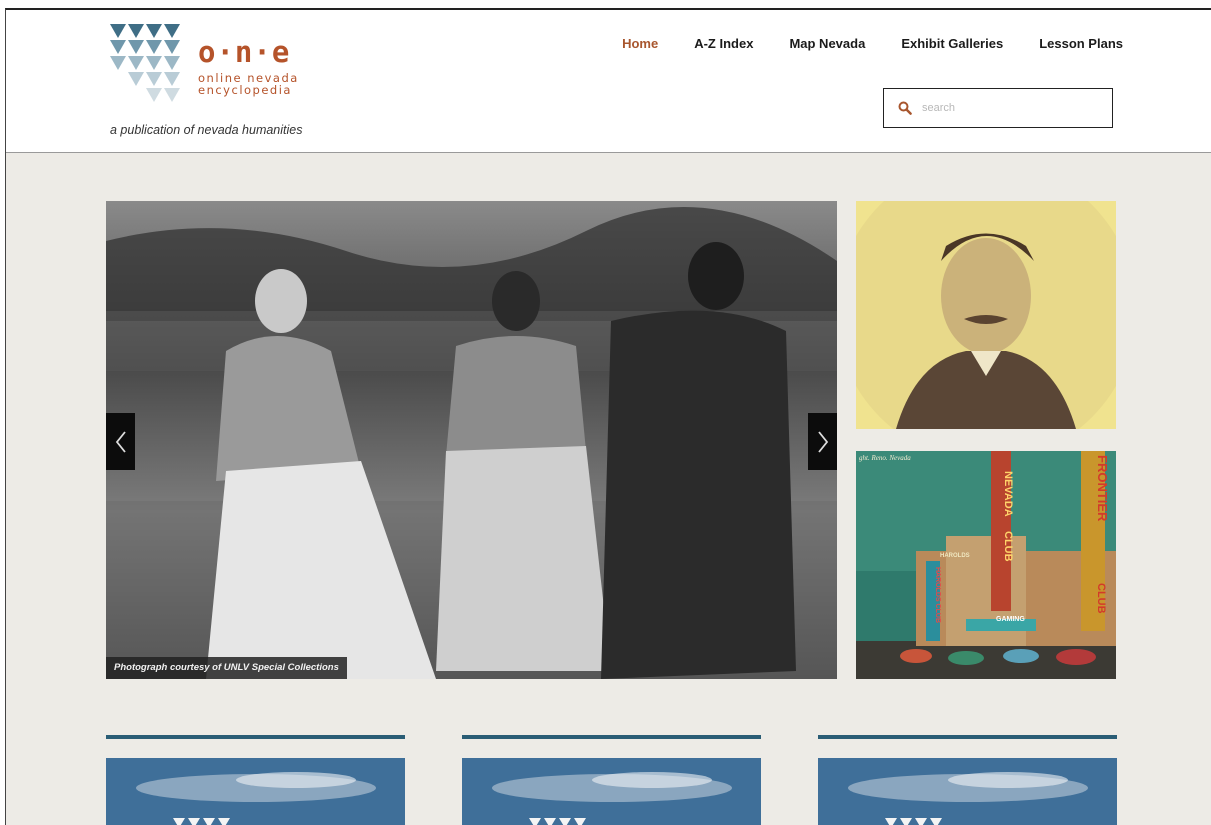 The width and height of the screenshot is (1211, 825). What do you see at coordinates (885, 458) in the screenshot?
I see `postcard-caption: ght. Reno. Nevada` at bounding box center [885, 458].